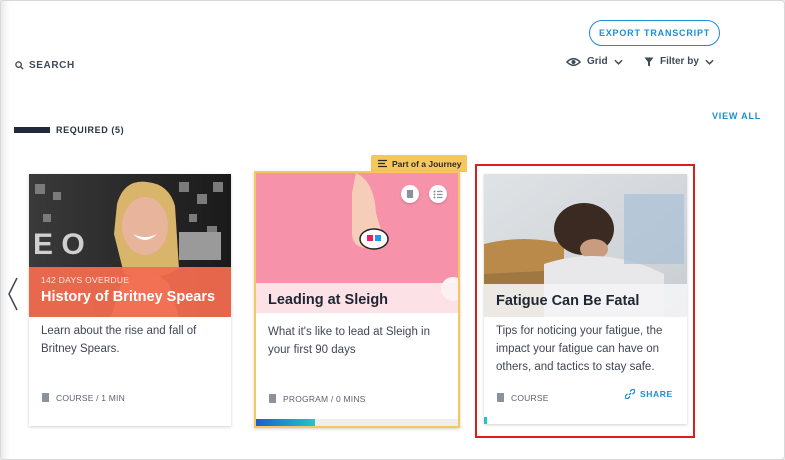 The height and width of the screenshot is (460, 785). I want to click on view-mode-dropdown: Grid, so click(594, 61).